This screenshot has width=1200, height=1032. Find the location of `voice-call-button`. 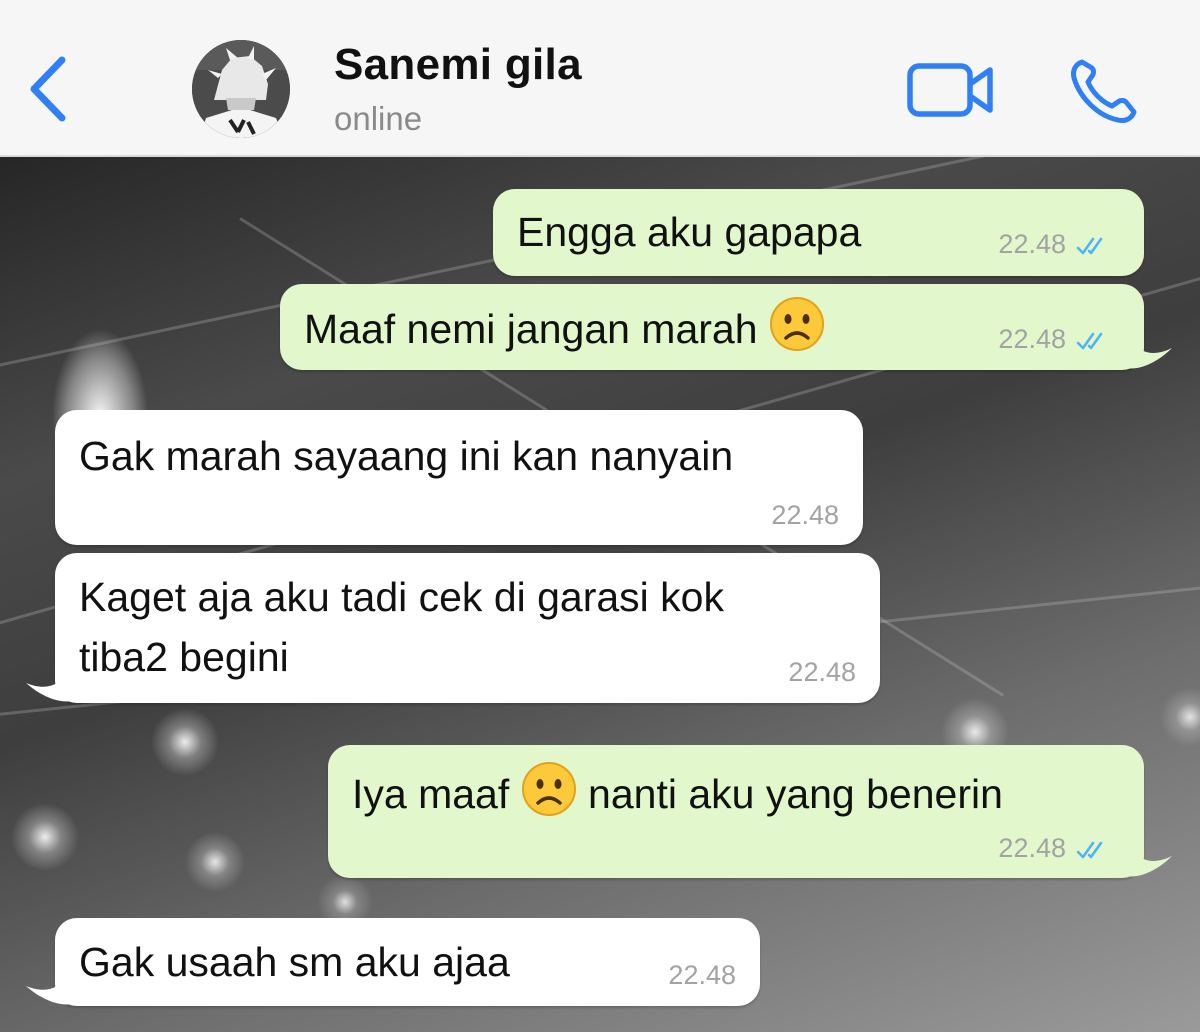

voice-call-button is located at coordinates (1104, 90).